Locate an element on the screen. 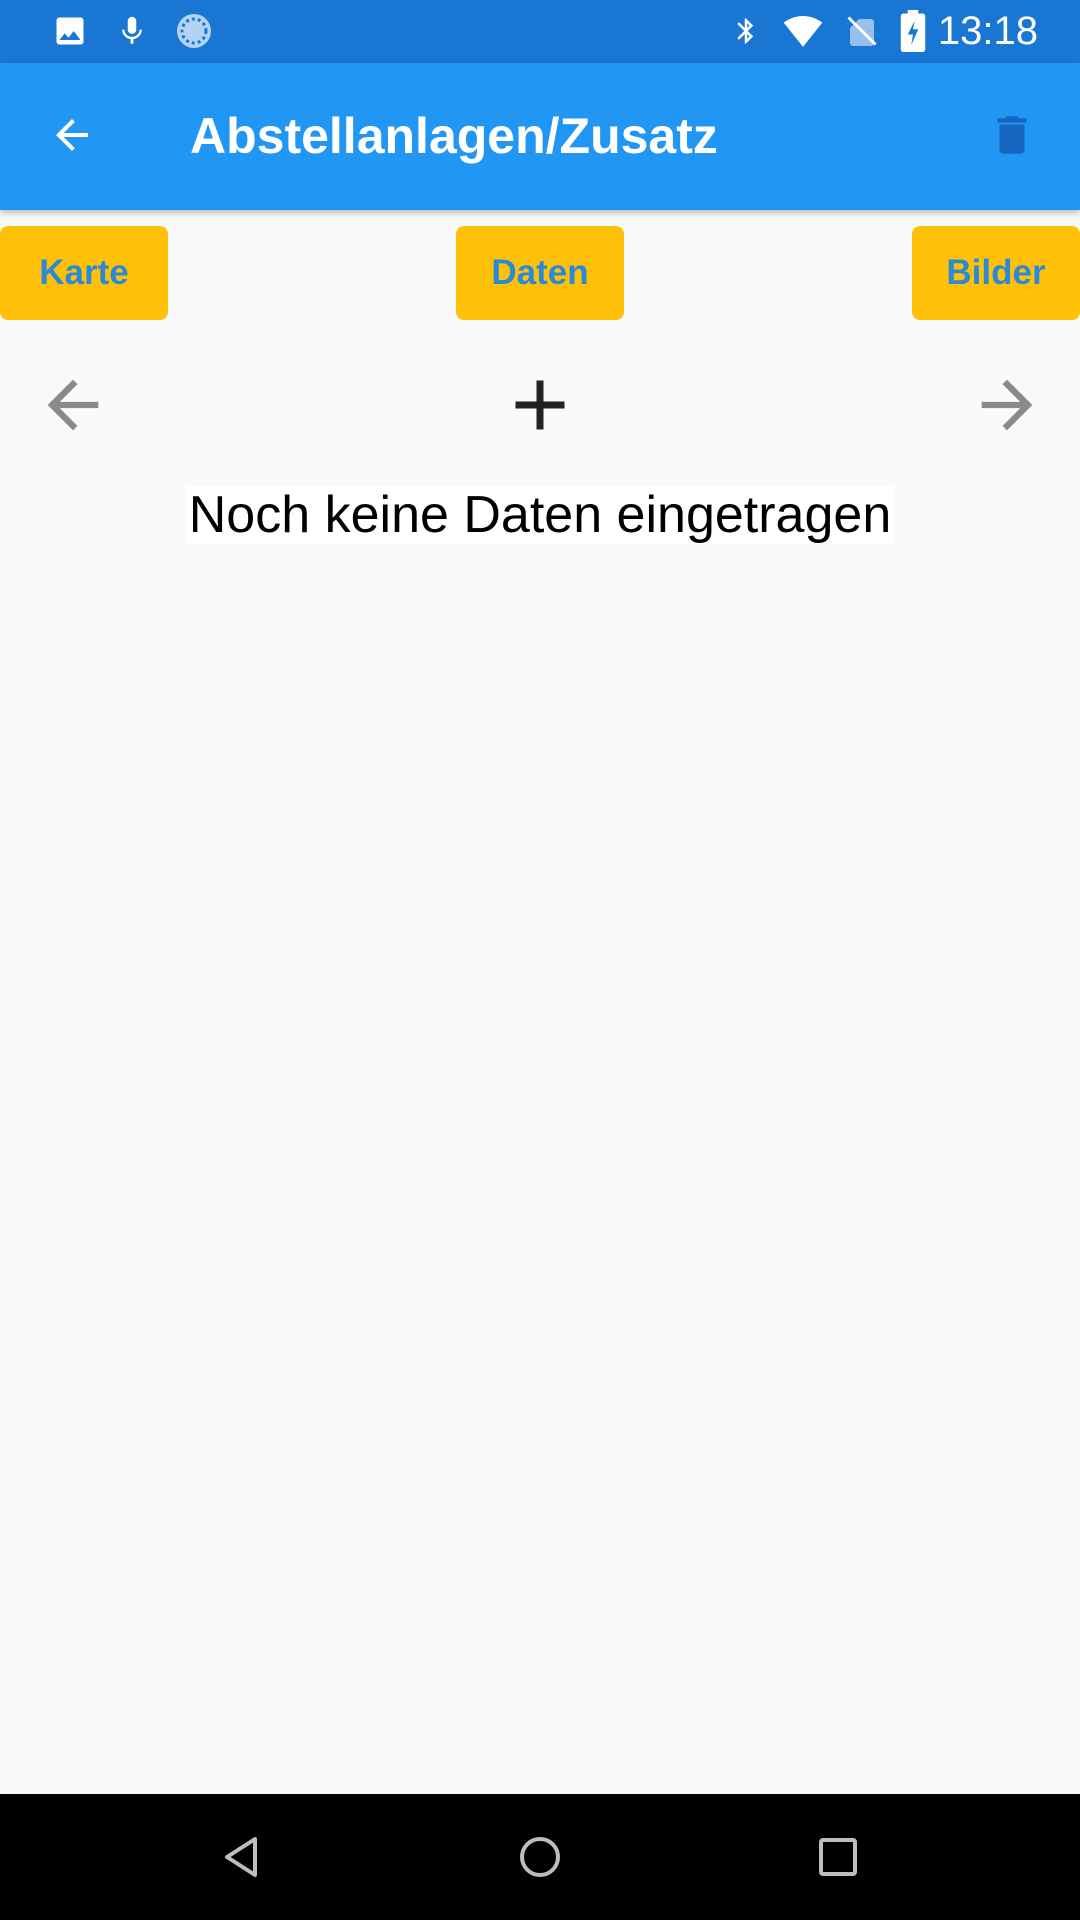 This screenshot has width=1080, height=1920. image-notification-icon is located at coordinates (70, 31).